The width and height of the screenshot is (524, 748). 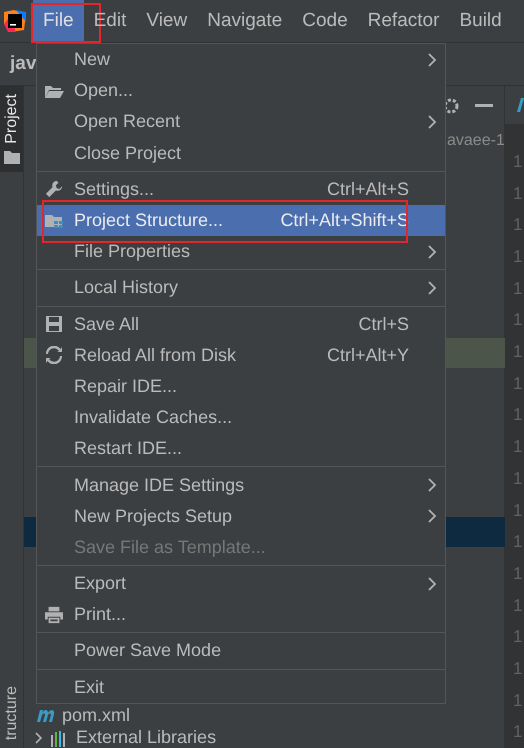 What do you see at coordinates (241, 687) in the screenshot?
I see `menu-item: Exit` at bounding box center [241, 687].